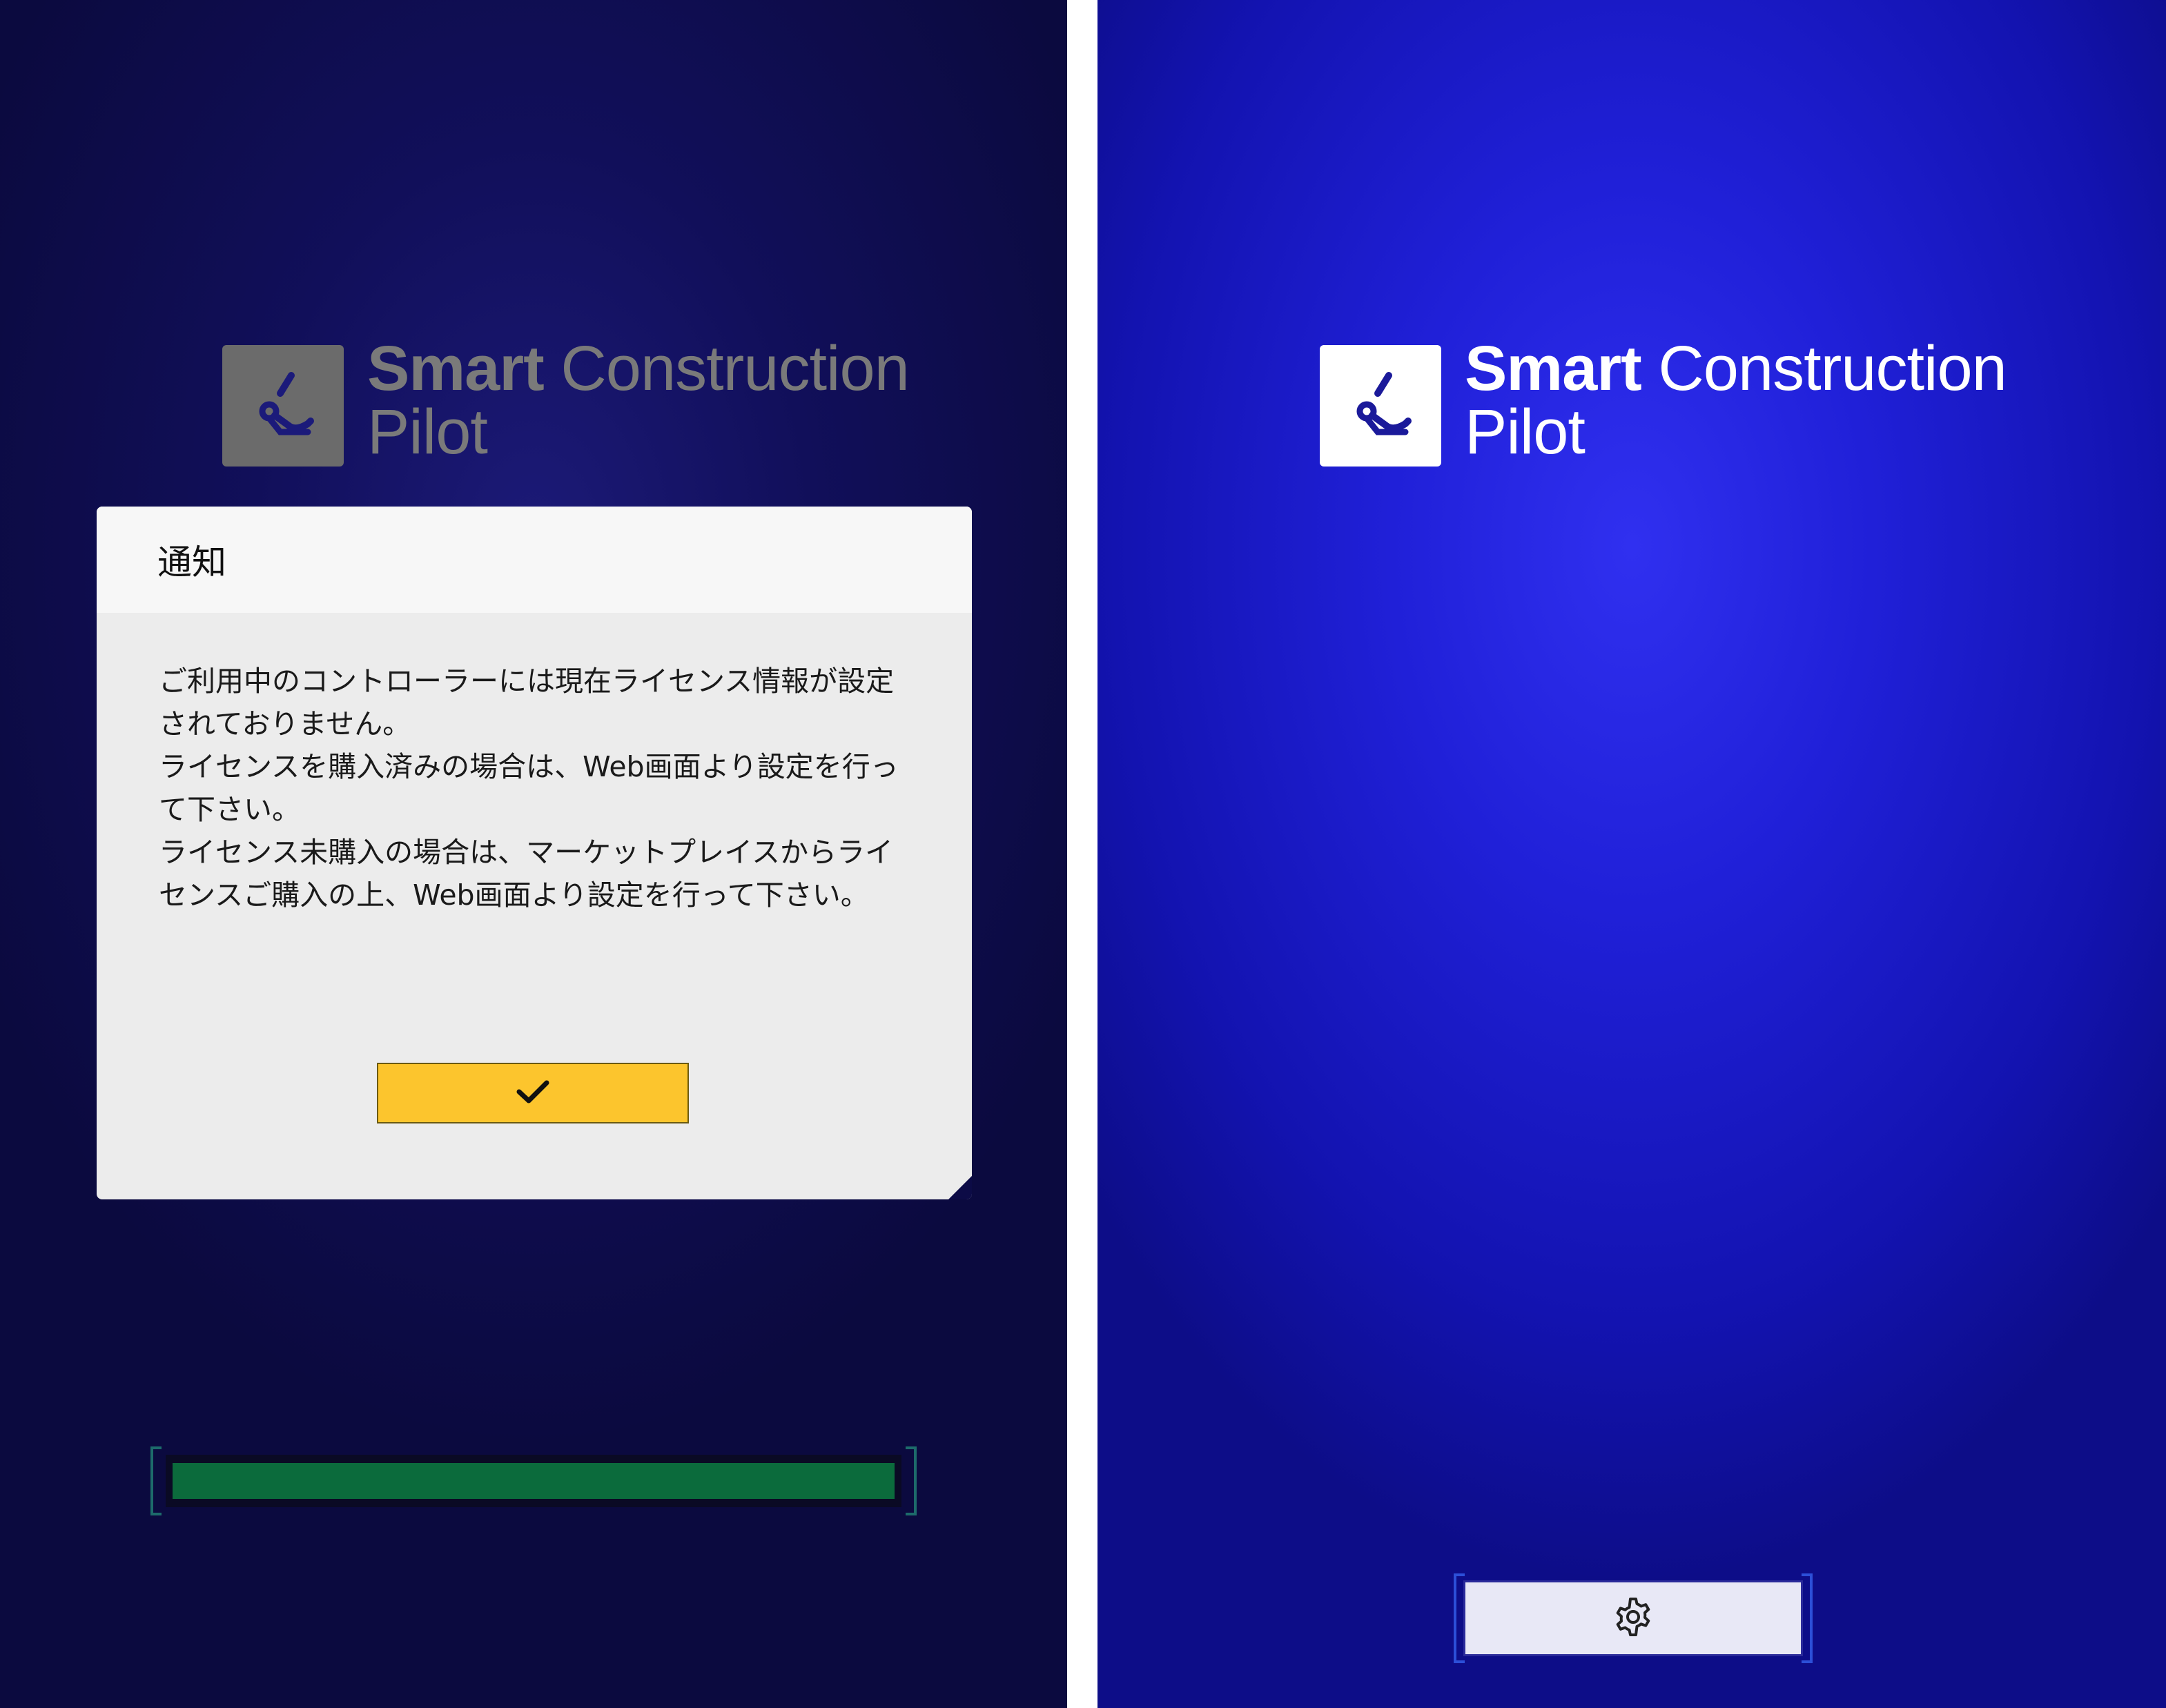  What do you see at coordinates (534, 560) in the screenshot?
I see `dialog-title: 通知` at bounding box center [534, 560].